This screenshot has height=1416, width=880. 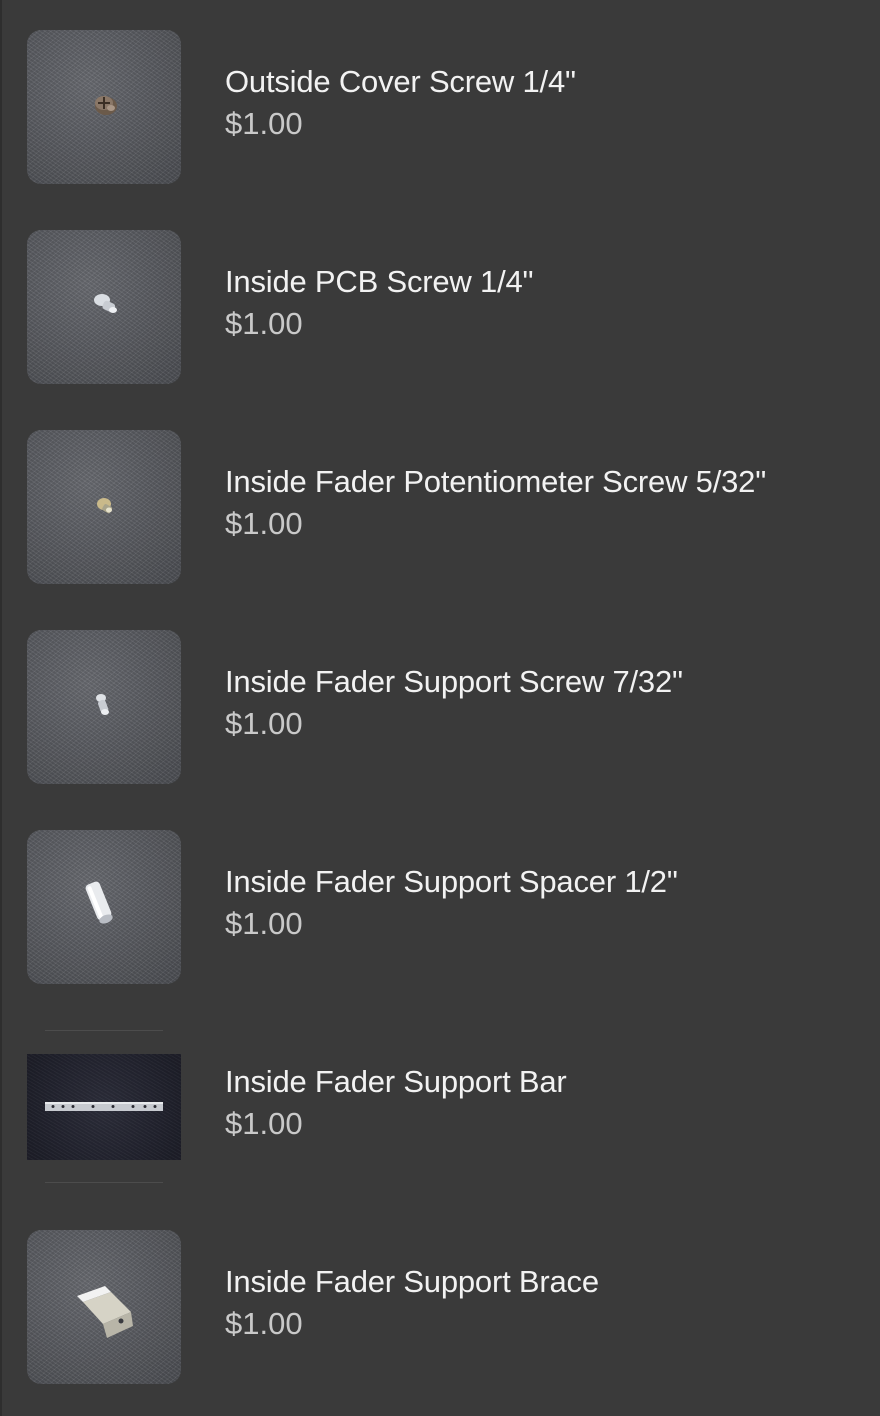 What do you see at coordinates (441, 110) in the screenshot?
I see `list-item: Outside Cover Screw 1/4" $1.00` at bounding box center [441, 110].